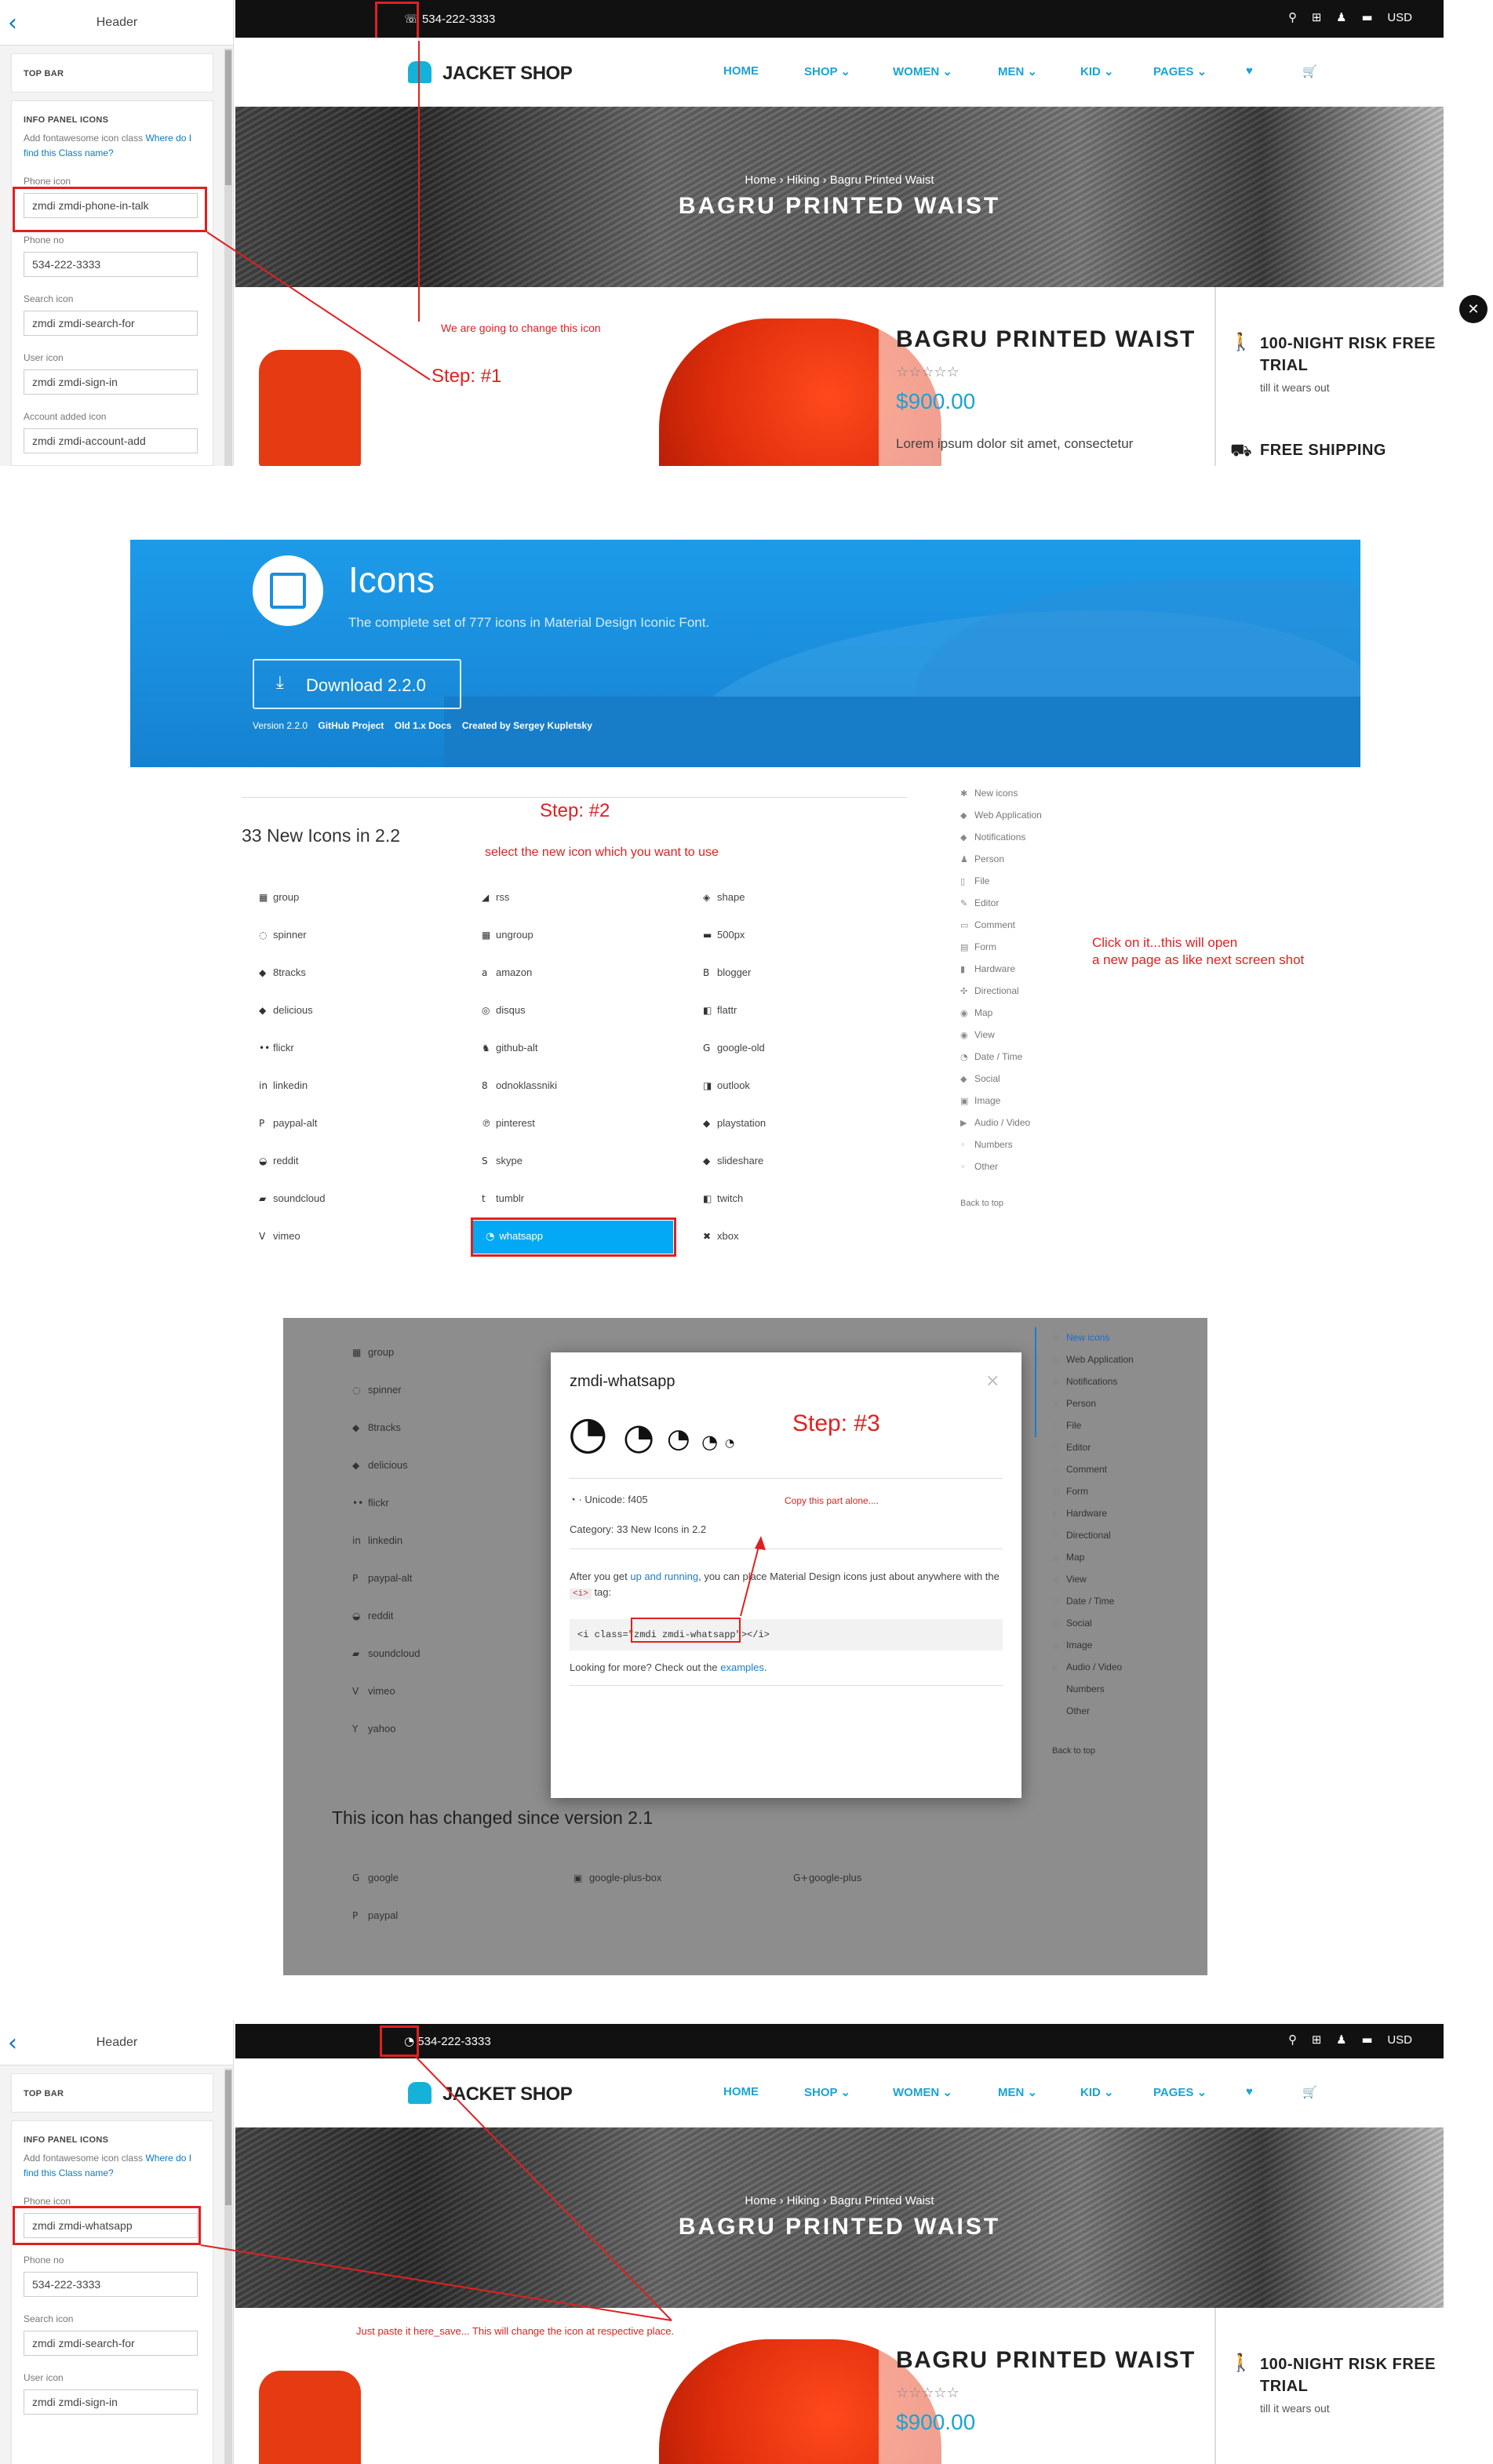 This screenshot has width=1493, height=2464. I want to click on icon-item: ◧ flattr, so click(720, 1010).